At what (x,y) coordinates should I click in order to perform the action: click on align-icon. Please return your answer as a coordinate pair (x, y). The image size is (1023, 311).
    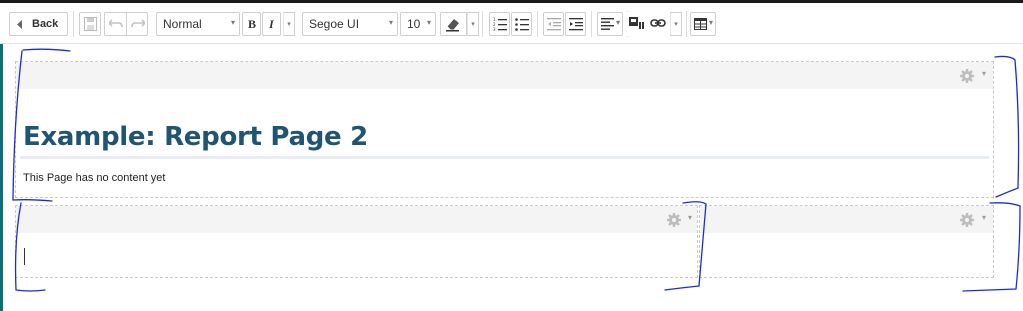
    Looking at the image, I should click on (607, 25).